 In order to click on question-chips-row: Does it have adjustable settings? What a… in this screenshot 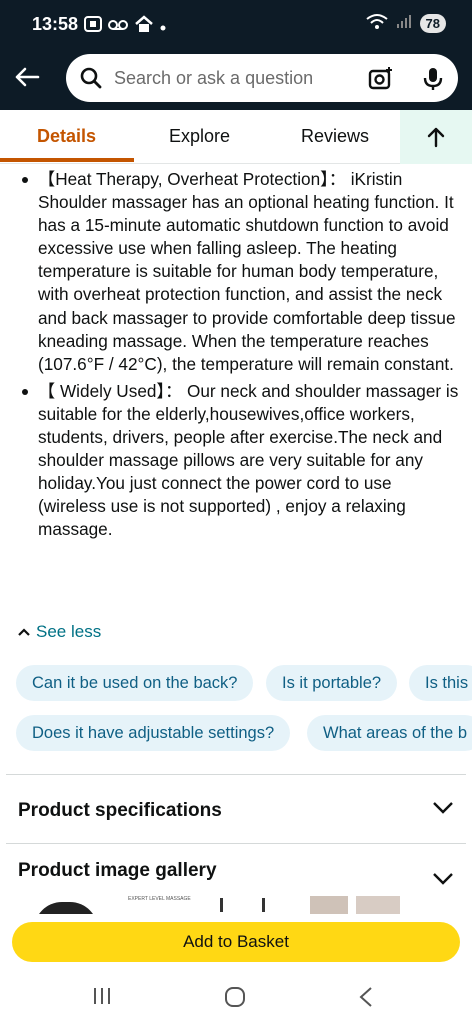, I will do `click(236, 735)`.